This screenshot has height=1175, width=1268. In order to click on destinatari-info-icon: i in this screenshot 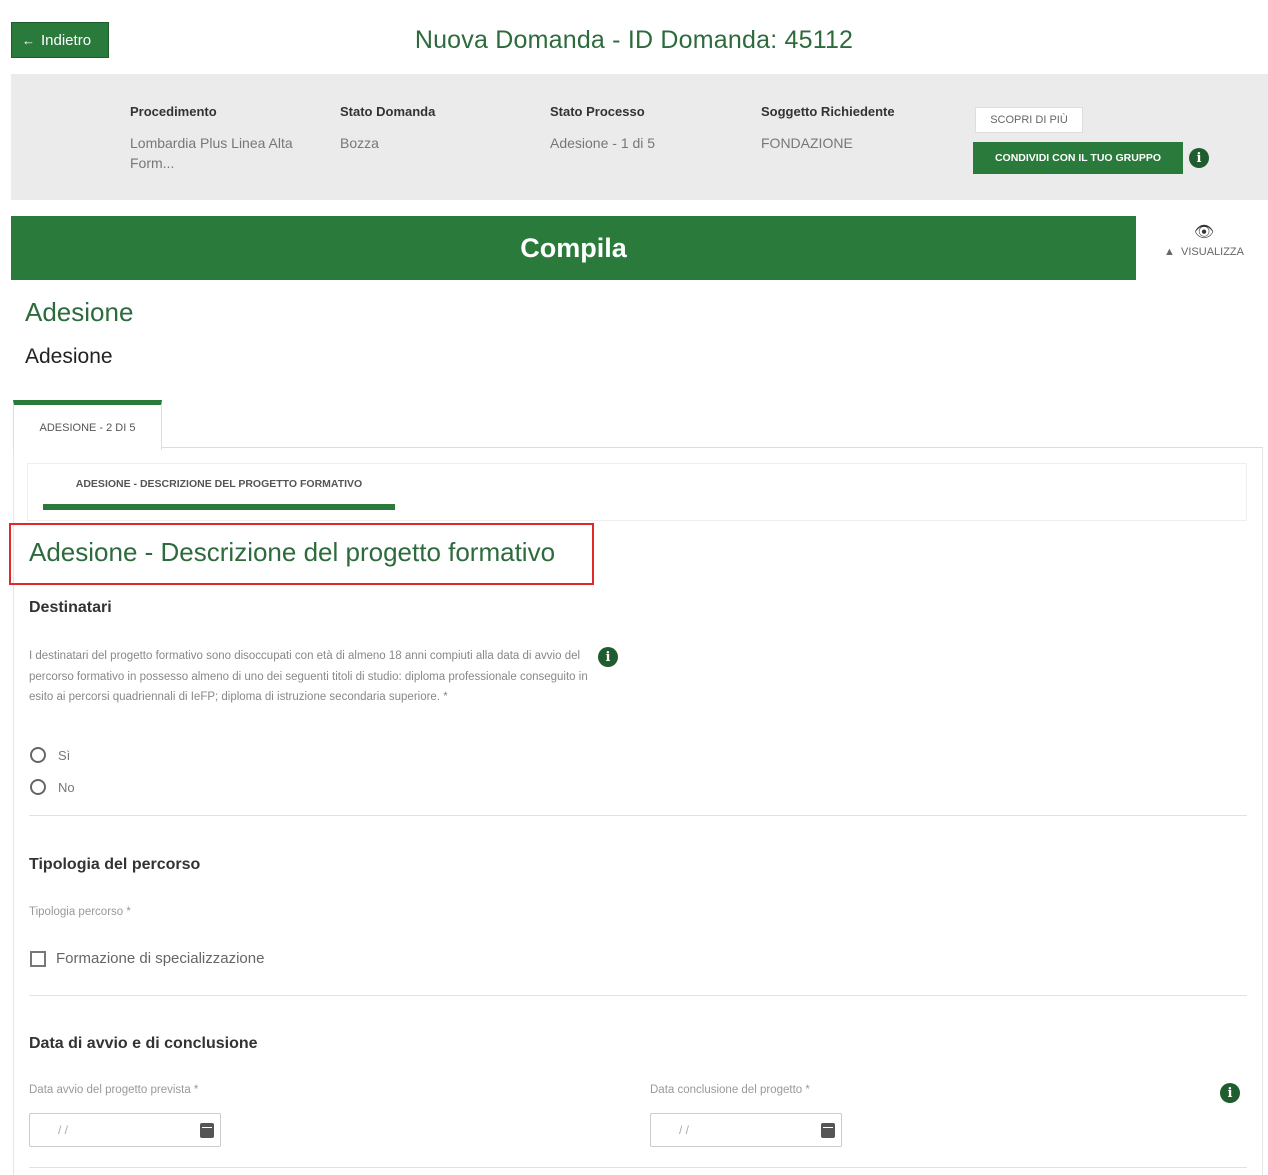, I will do `click(608, 657)`.